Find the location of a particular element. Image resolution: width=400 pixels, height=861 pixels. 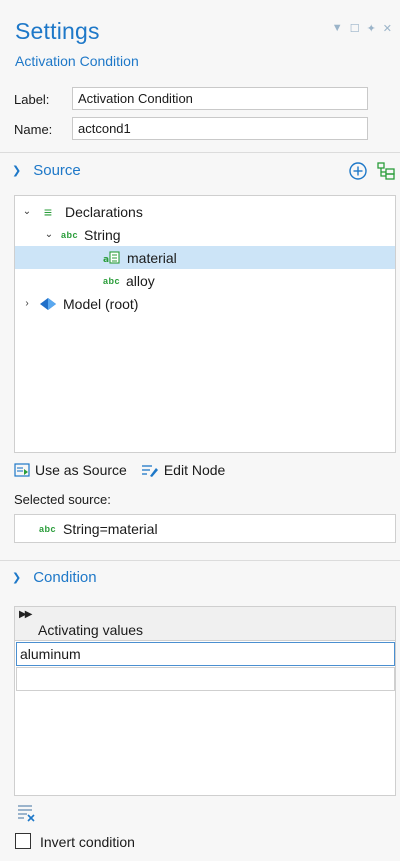

condition-section-title: Condition is located at coordinates (65, 577).